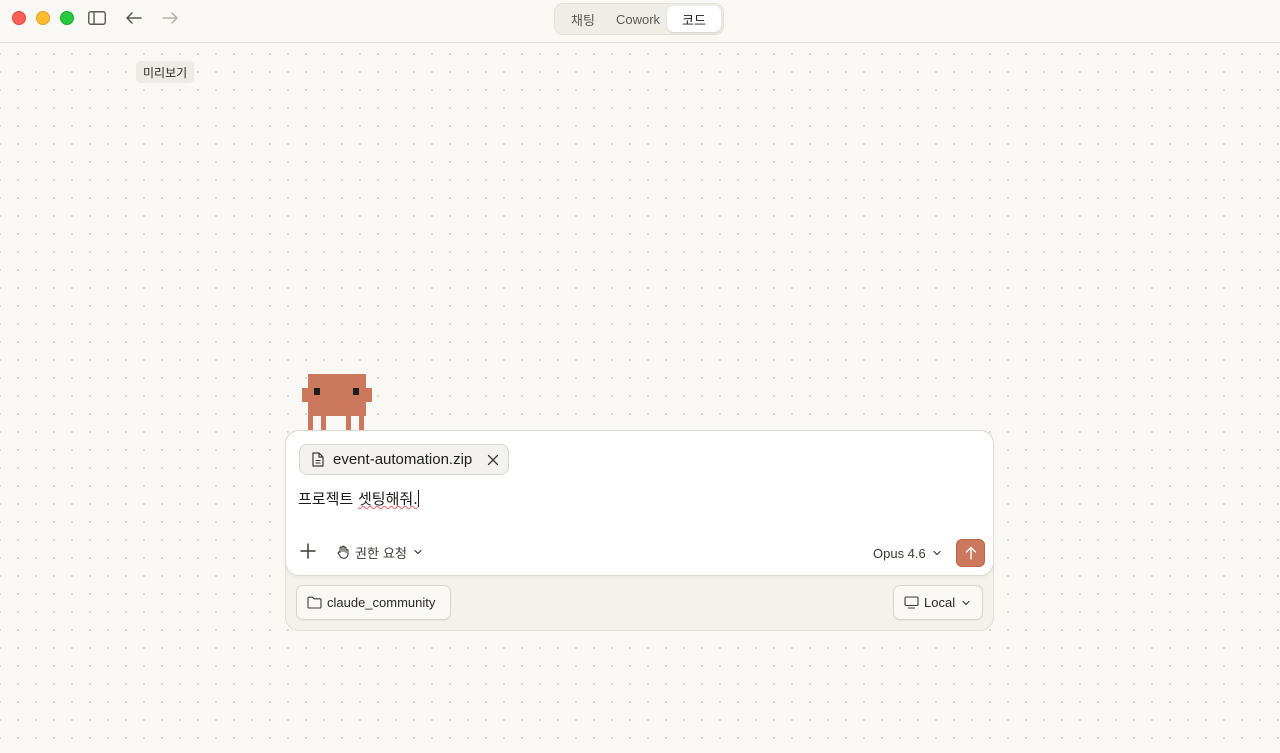 Image resolution: width=1280 pixels, height=753 pixels. Describe the element at coordinates (337, 404) in the screenshot. I see `claude-mascot-icon` at that location.